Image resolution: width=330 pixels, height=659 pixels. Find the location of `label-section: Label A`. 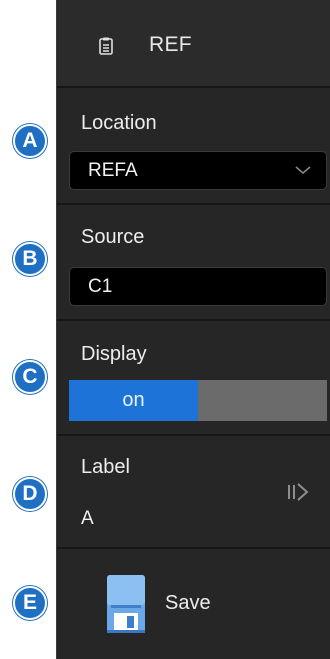

label-section: Label A is located at coordinates (193, 492).